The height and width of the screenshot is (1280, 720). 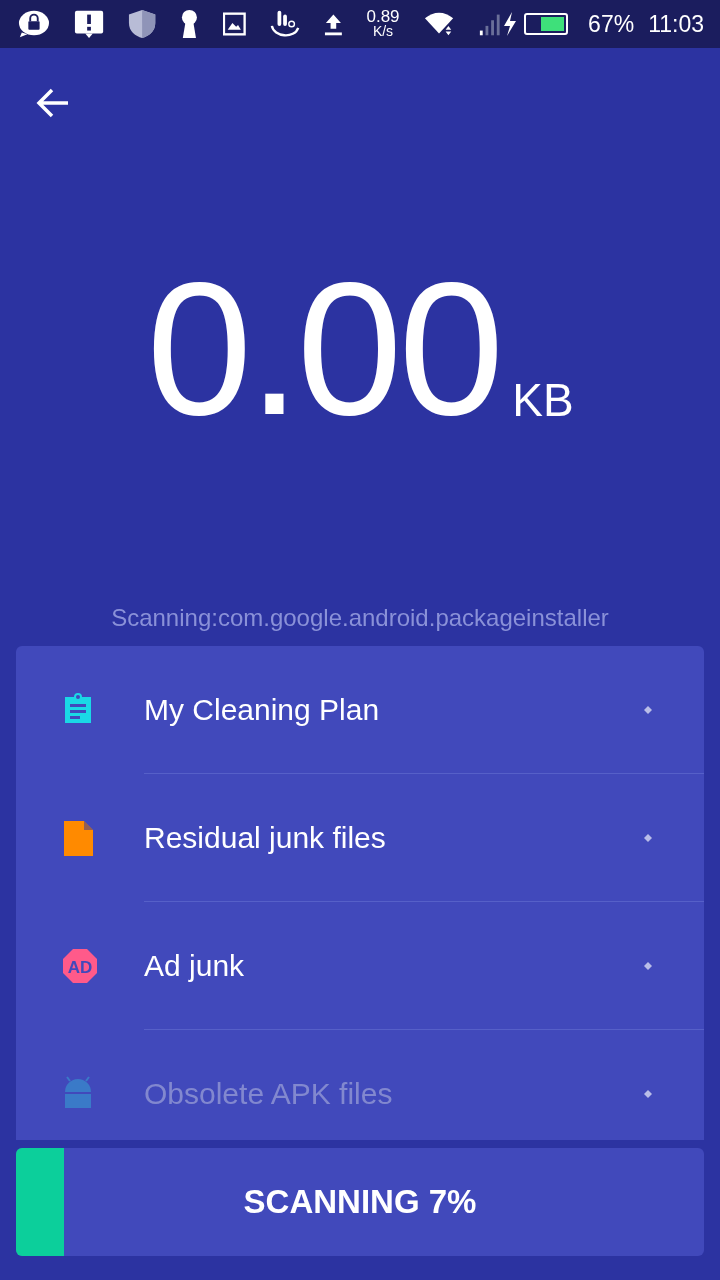 I want to click on battery-icon, so click(x=546, y=24).